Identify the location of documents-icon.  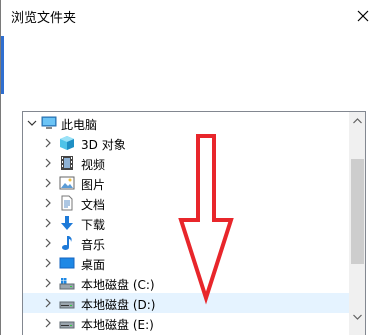
(67, 203).